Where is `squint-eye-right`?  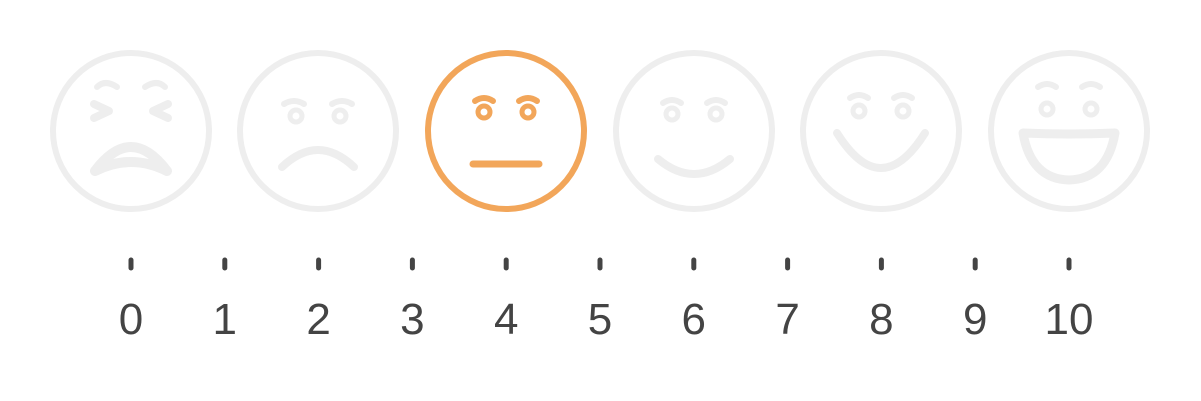
squint-eye-right is located at coordinates (160, 111).